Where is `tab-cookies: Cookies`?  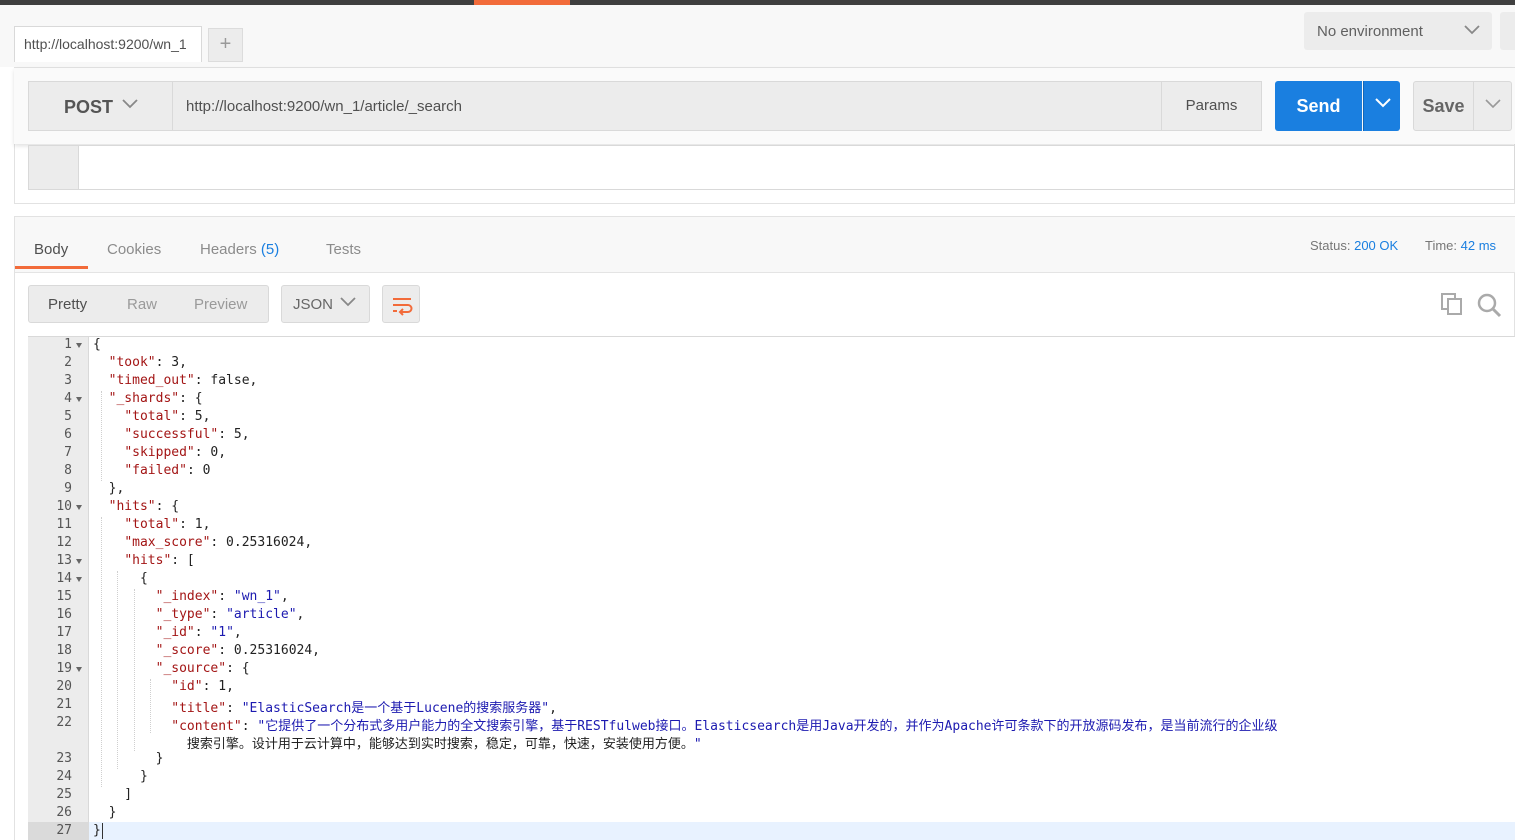
tab-cookies: Cookies is located at coordinates (134, 249).